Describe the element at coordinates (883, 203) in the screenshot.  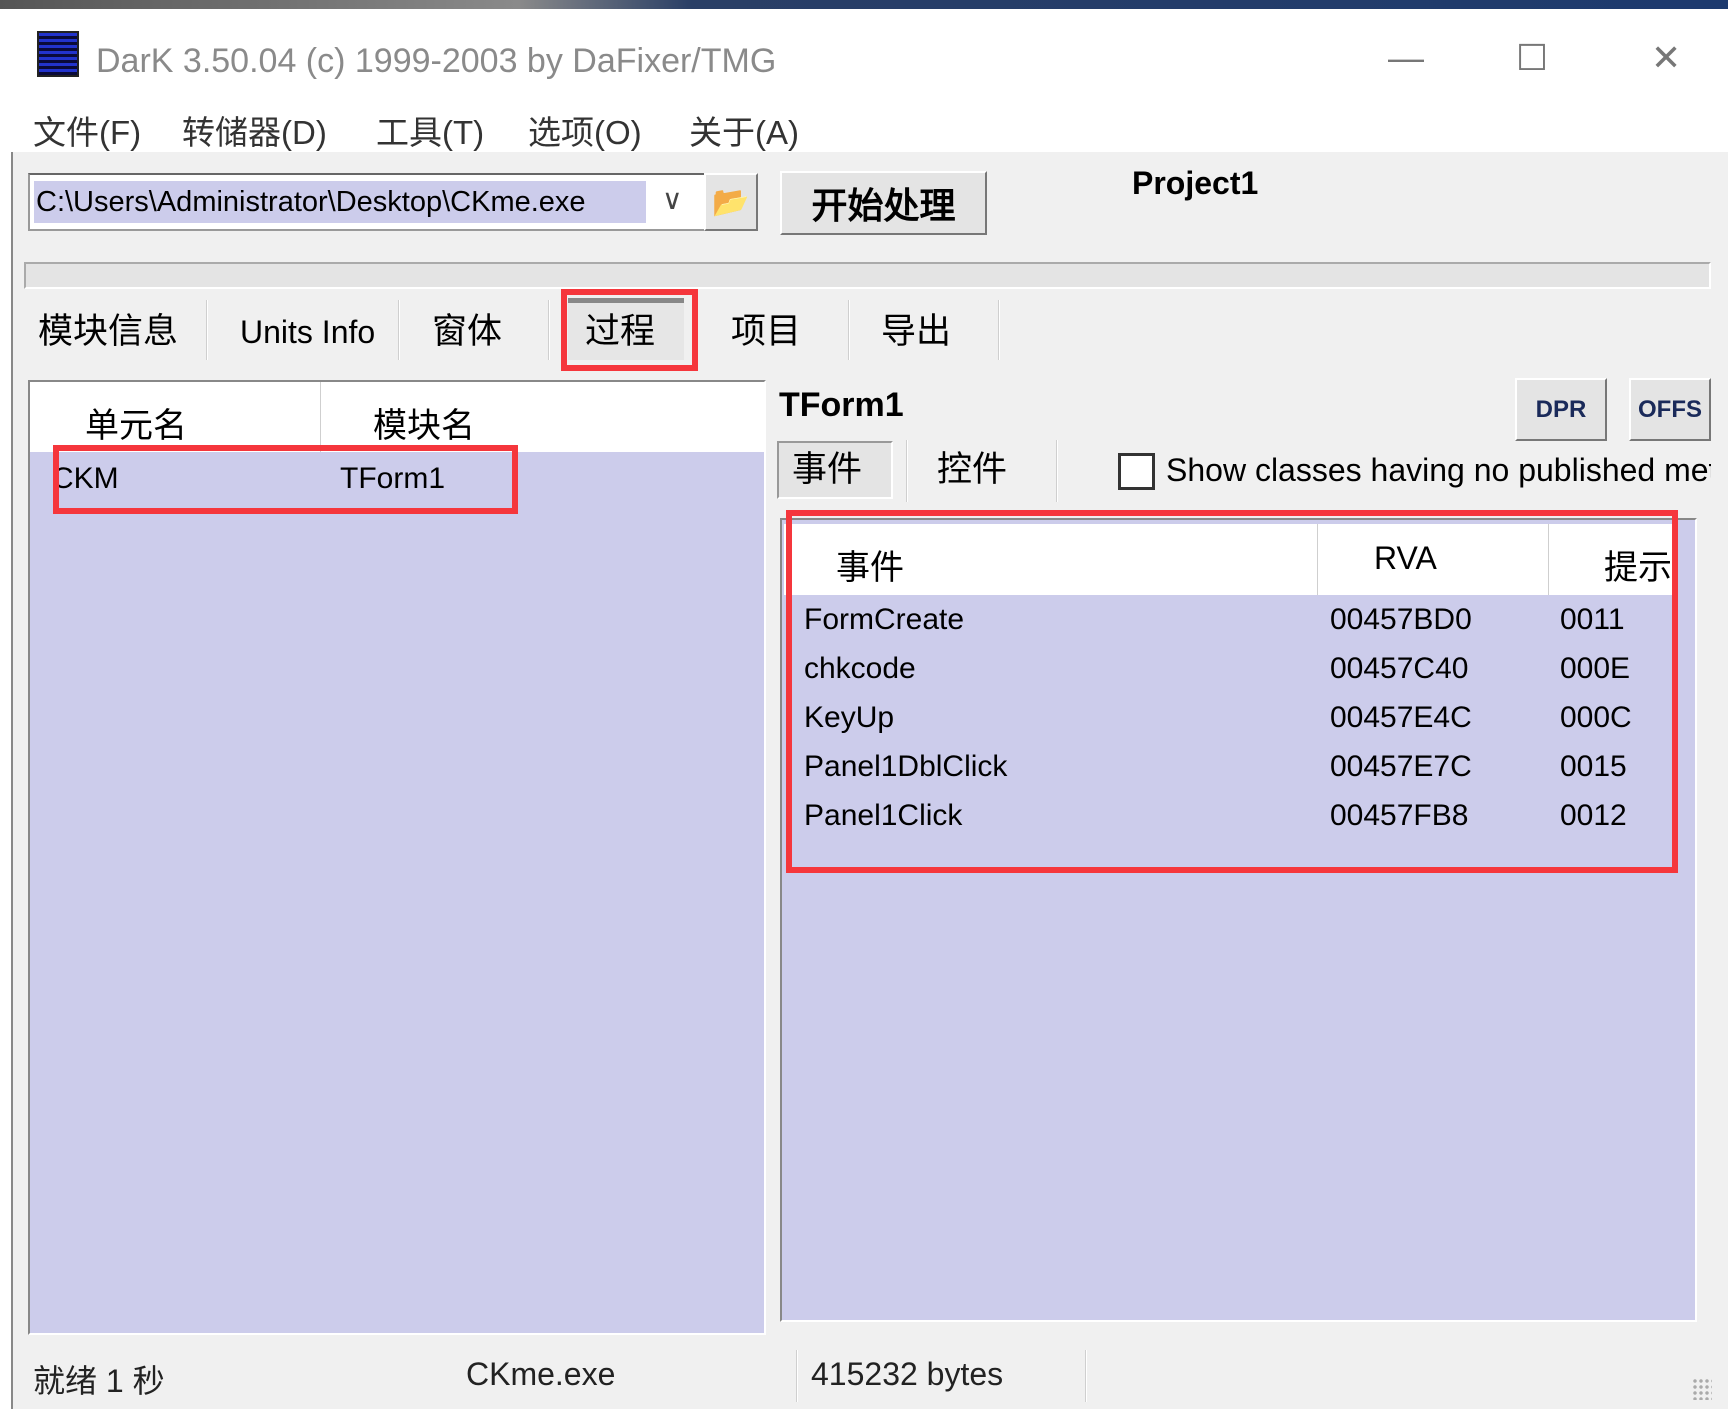
I see `start-process-button: 开始处理` at that location.